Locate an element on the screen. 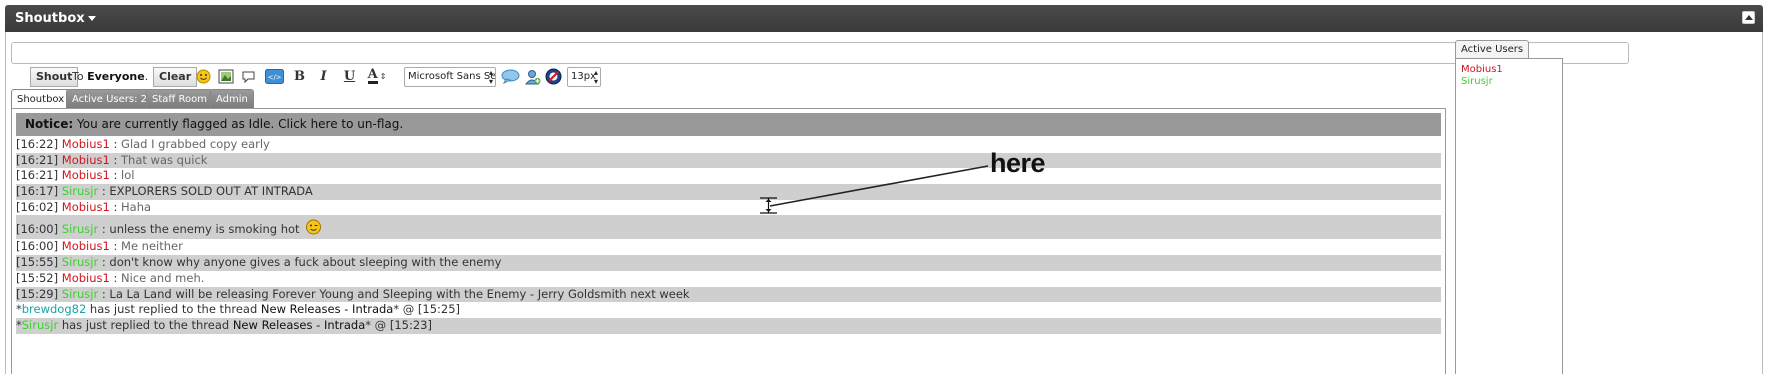  message-row: [15:52] Mobius1 : Nice and meh. is located at coordinates (728, 279).